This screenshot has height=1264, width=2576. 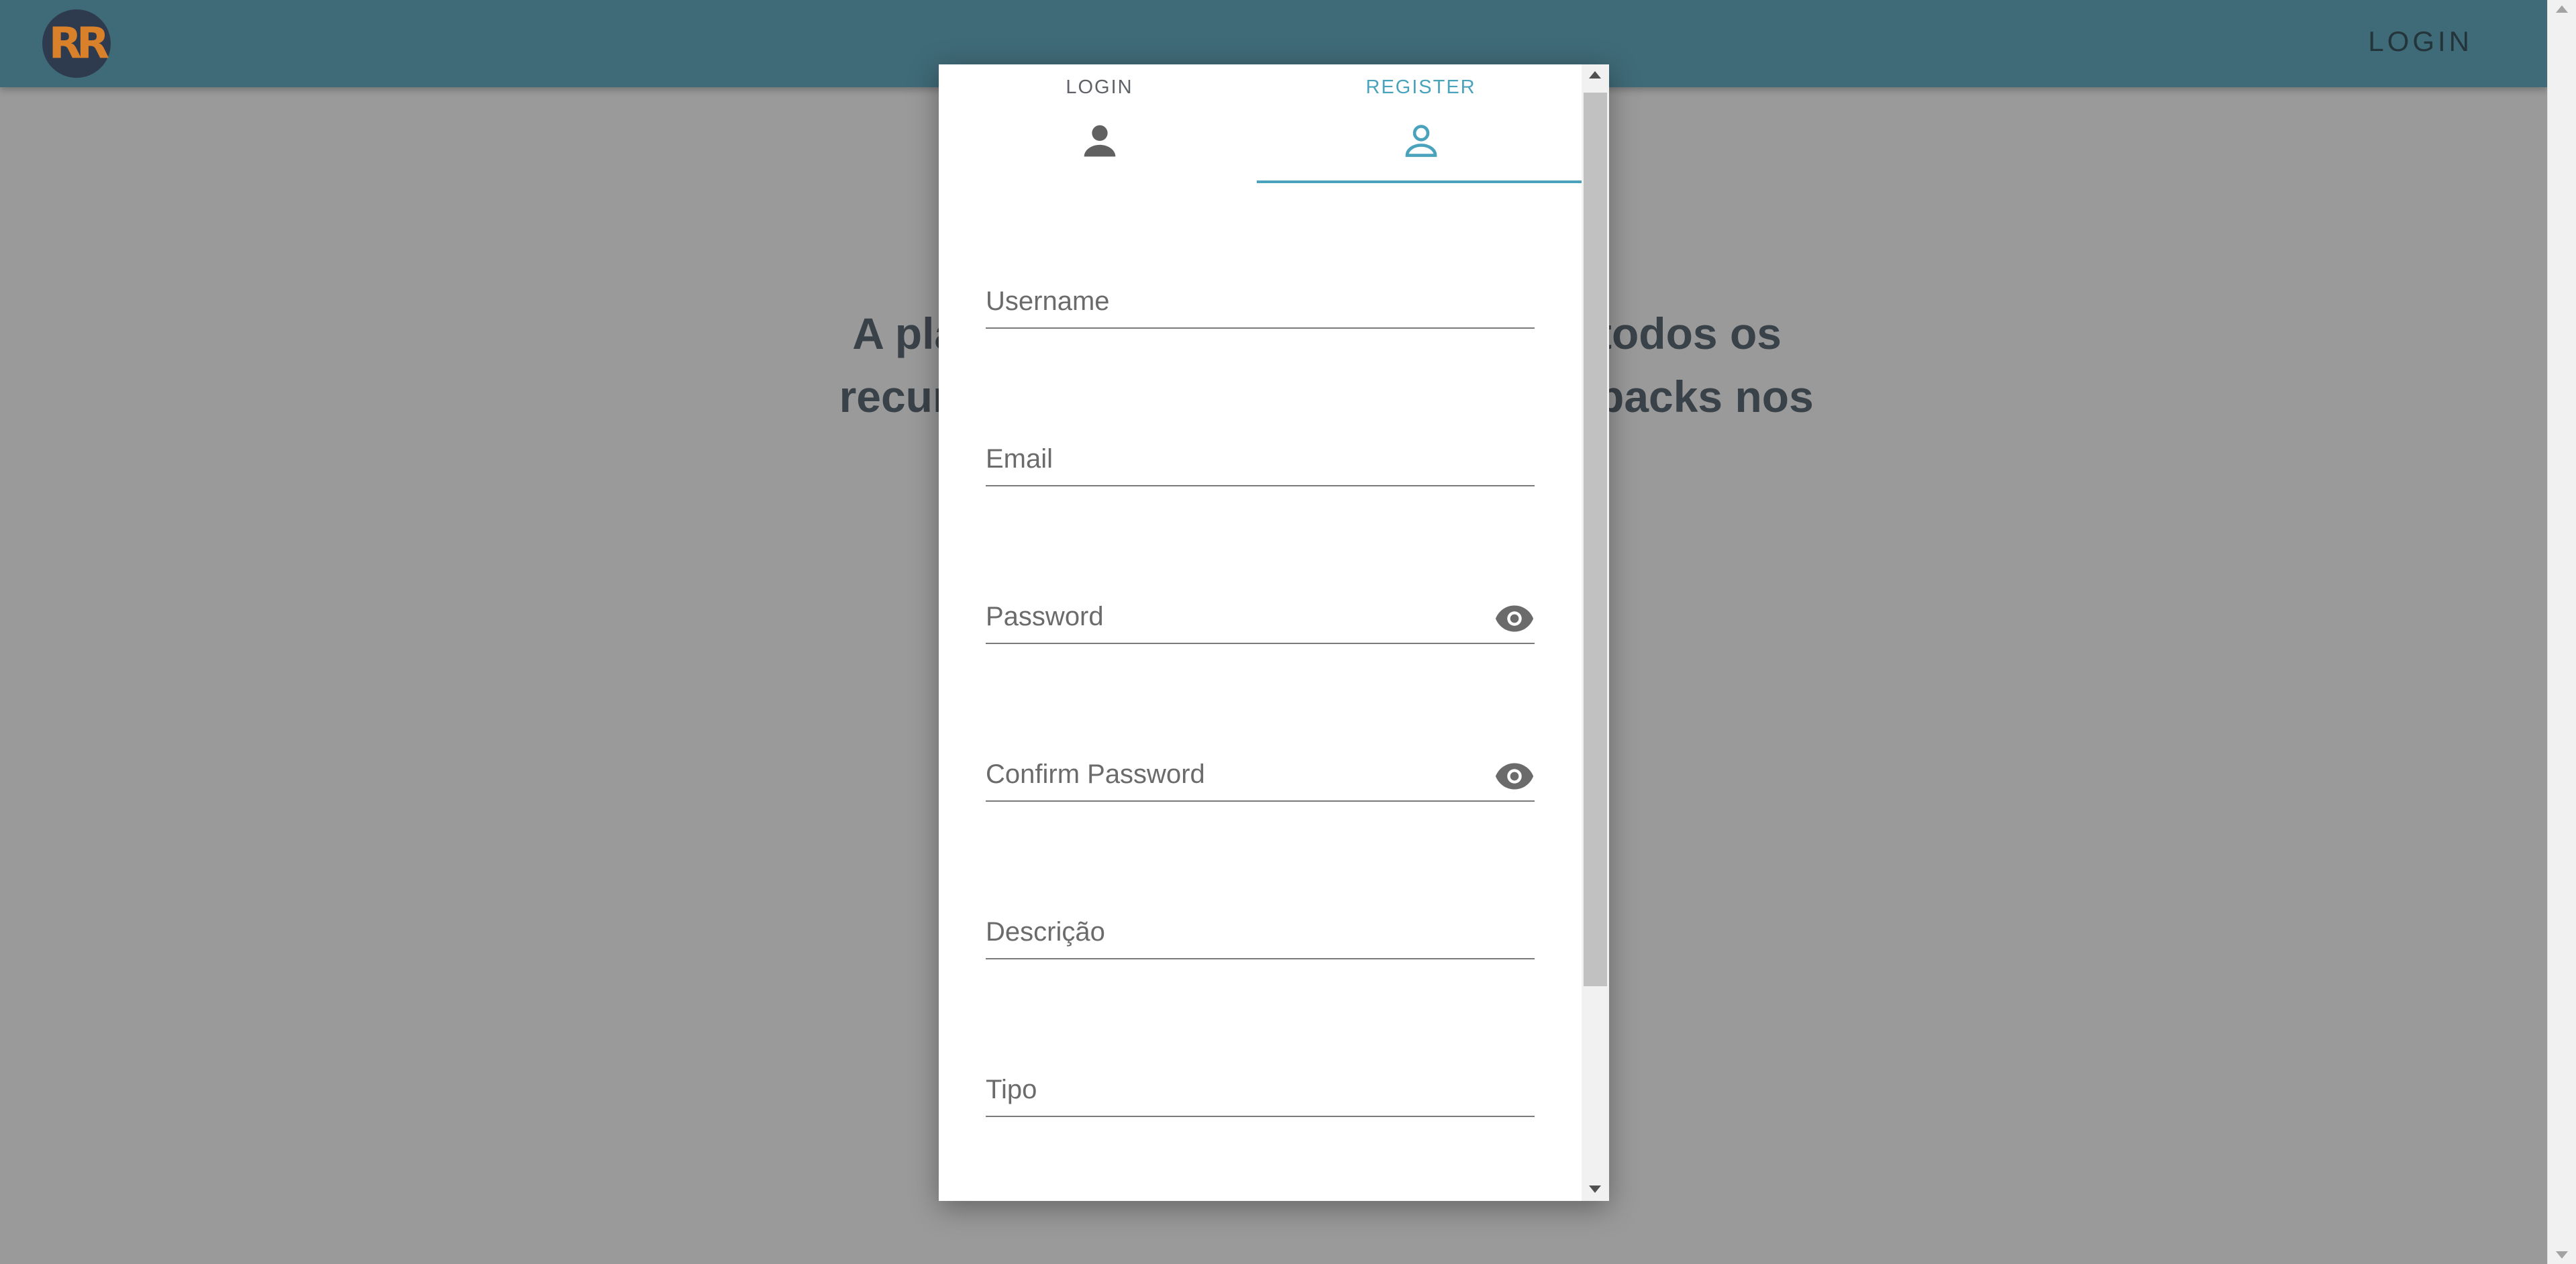 What do you see at coordinates (1689, 333) in the screenshot?
I see `hero-line-1-right: todos os` at bounding box center [1689, 333].